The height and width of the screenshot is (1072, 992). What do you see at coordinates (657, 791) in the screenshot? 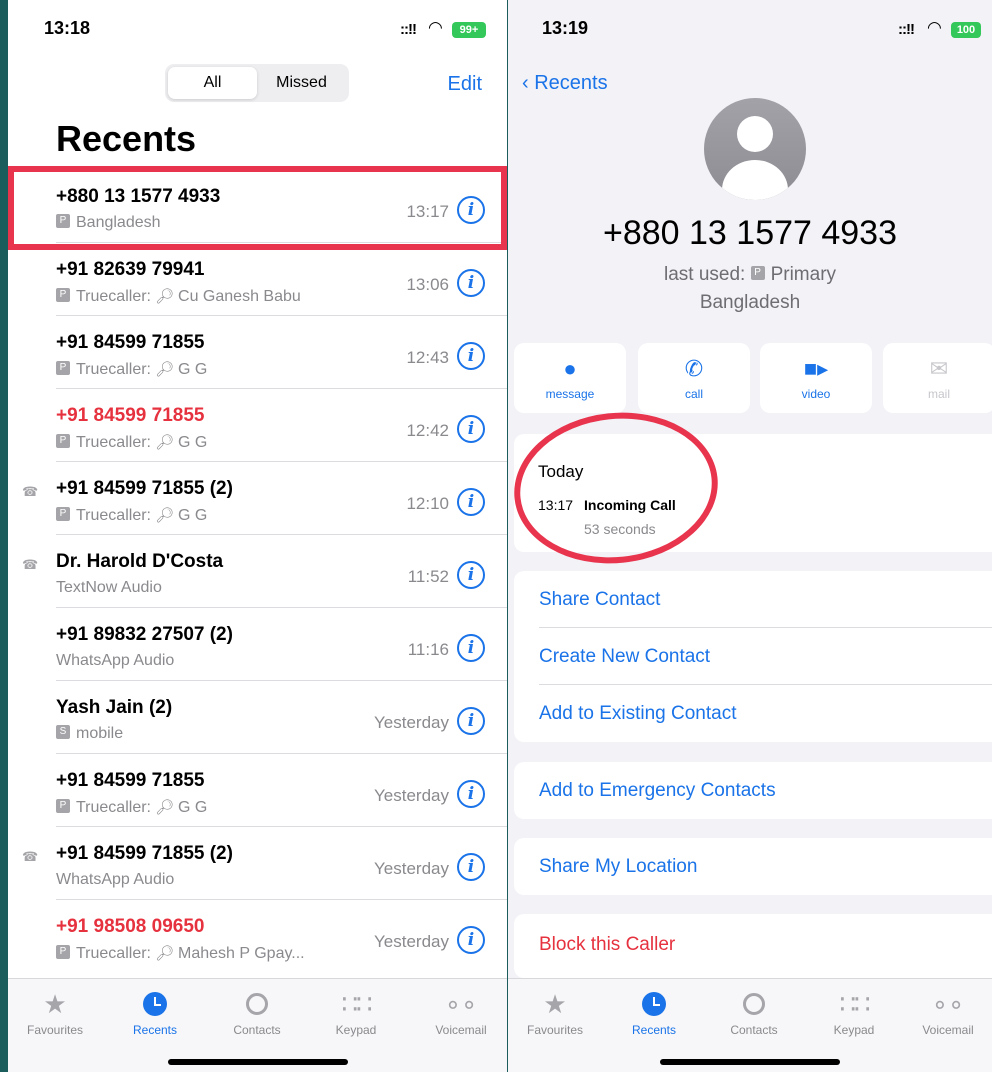
I see `add-emergency-contacts-button: Add to Emergency Contacts` at bounding box center [657, 791].